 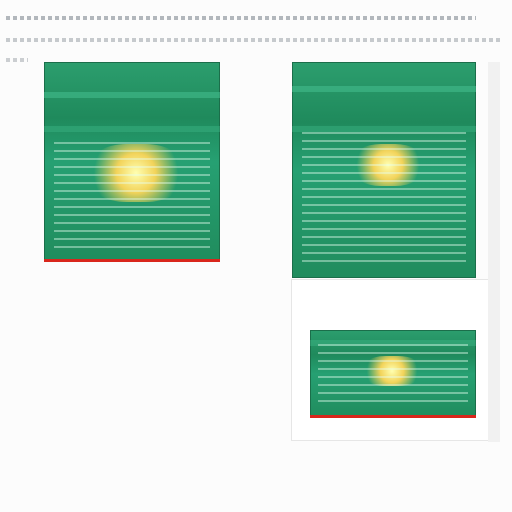 What do you see at coordinates (256, 32) in the screenshot?
I see `page-header` at bounding box center [256, 32].